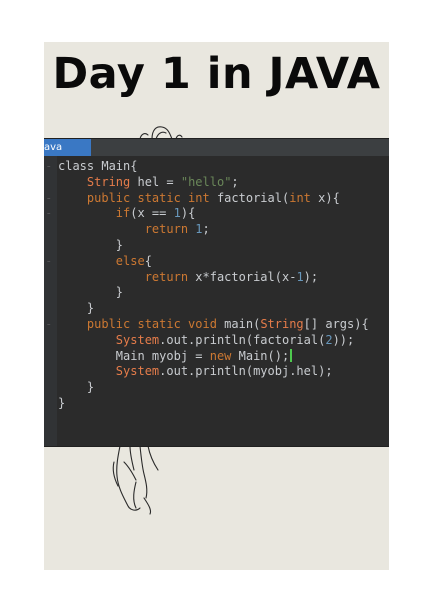  I want to click on code-line: System.out.println(factorial(2));, so click(213, 341).